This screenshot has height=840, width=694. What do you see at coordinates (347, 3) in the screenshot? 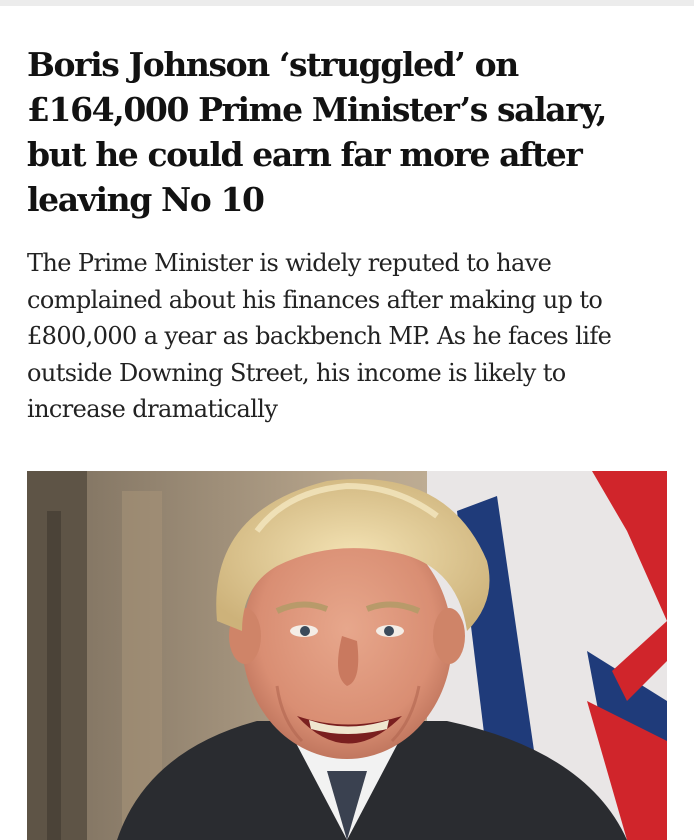
I see `top-divider` at bounding box center [347, 3].